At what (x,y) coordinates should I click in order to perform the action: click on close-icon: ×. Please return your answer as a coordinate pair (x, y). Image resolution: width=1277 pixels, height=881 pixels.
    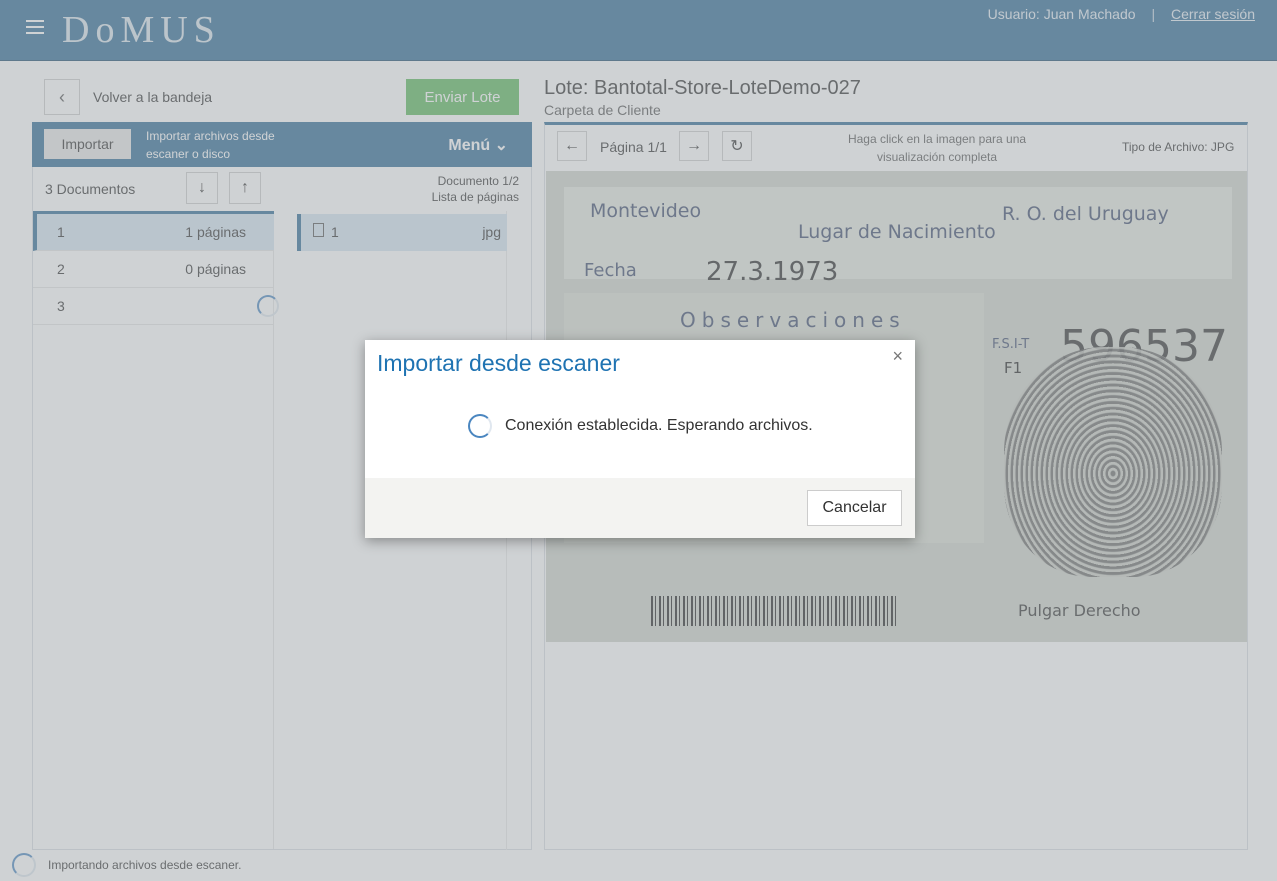
    Looking at the image, I should click on (897, 356).